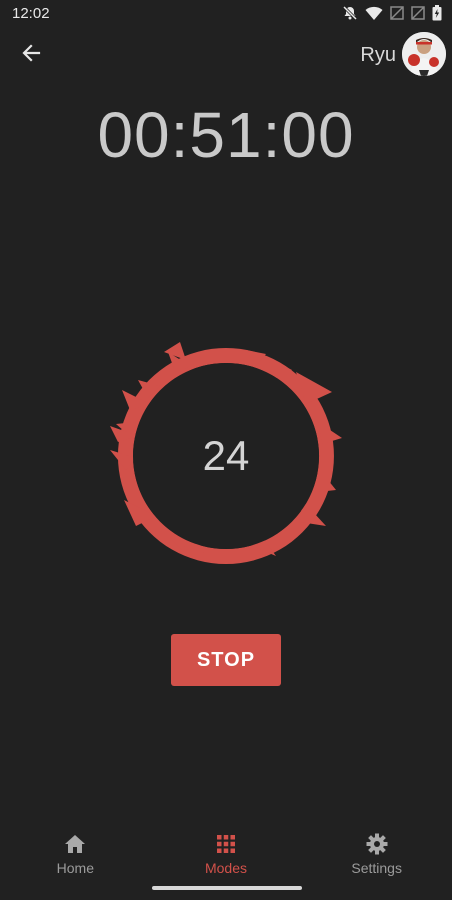 This screenshot has height=900, width=452. What do you see at coordinates (75, 868) in the screenshot?
I see `nav-label: Home` at bounding box center [75, 868].